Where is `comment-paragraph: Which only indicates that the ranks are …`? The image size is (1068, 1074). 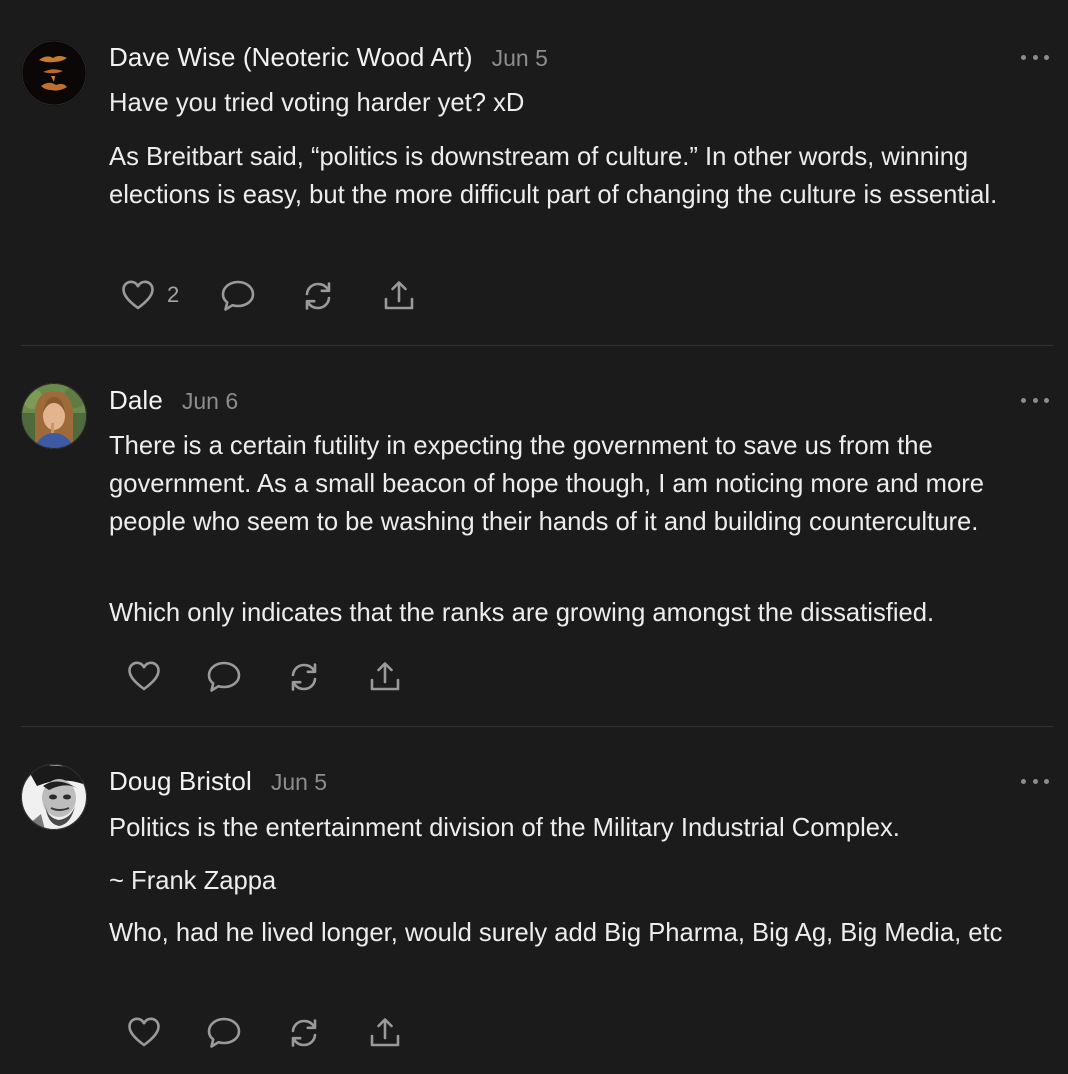 comment-paragraph: Which only indicates that the ranks are … is located at coordinates (522, 613).